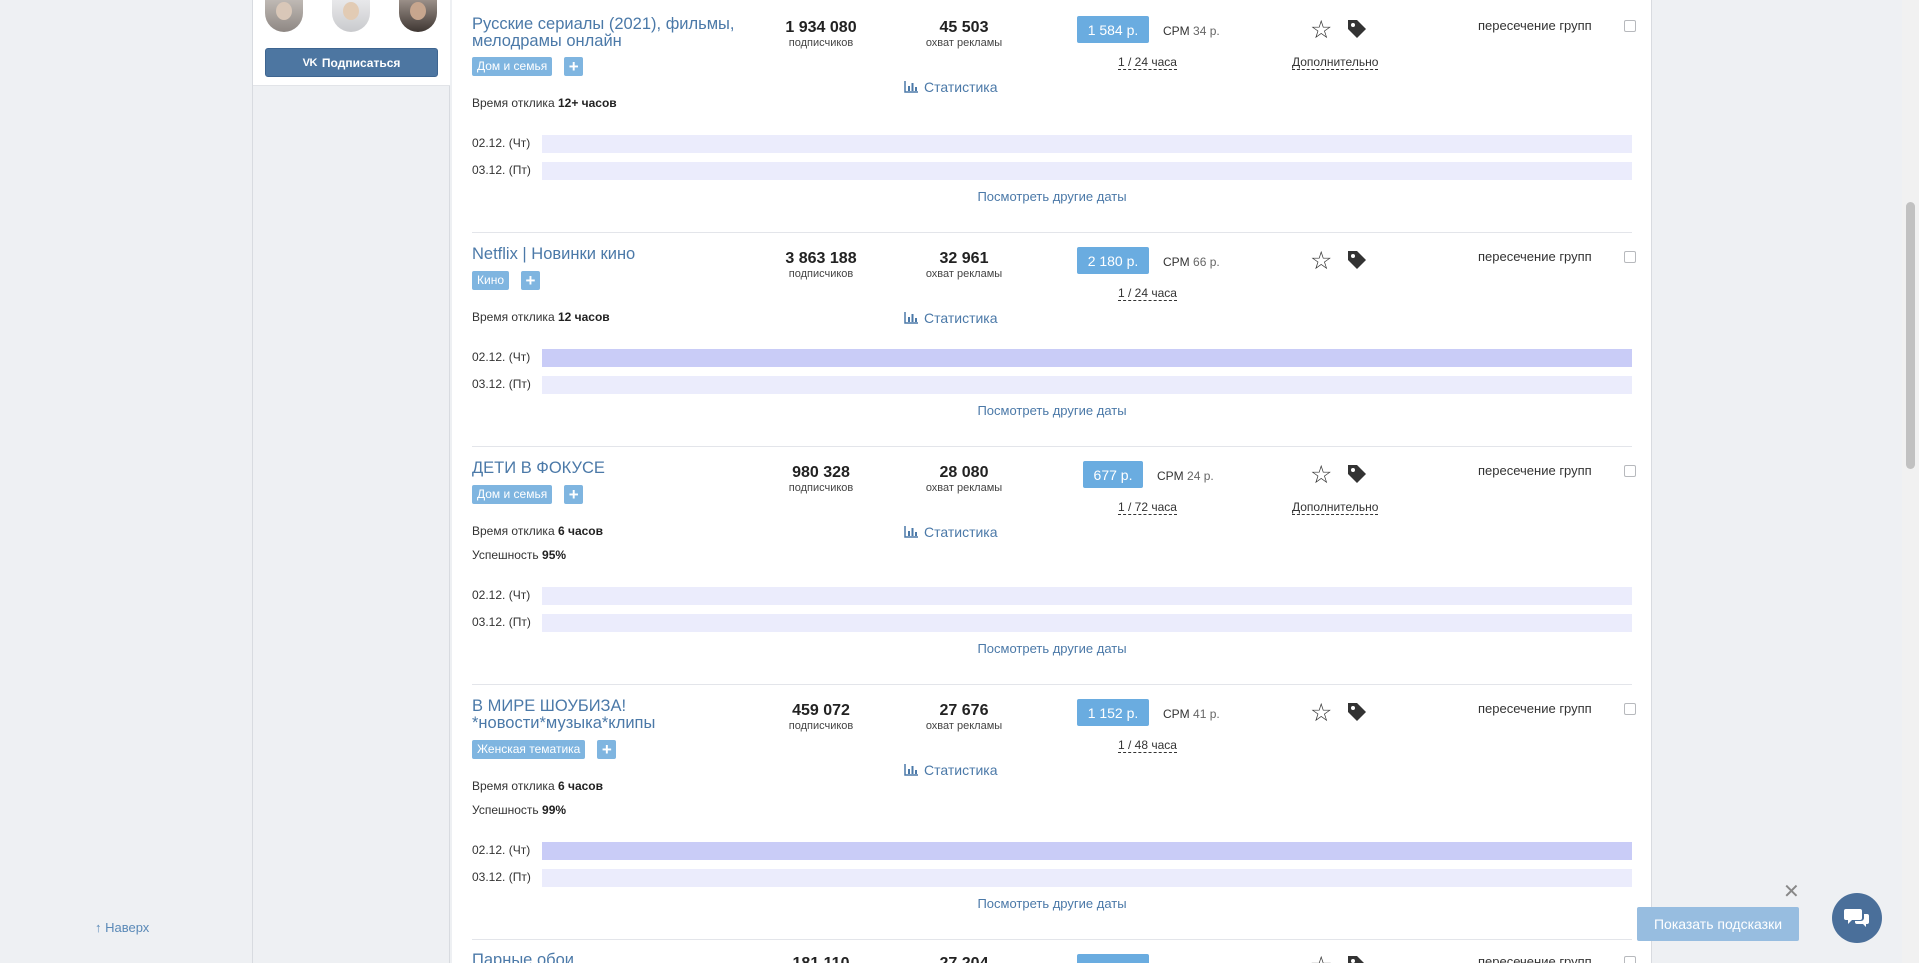 This screenshot has width=1919, height=963. I want to click on chat-button, so click(1857, 918).